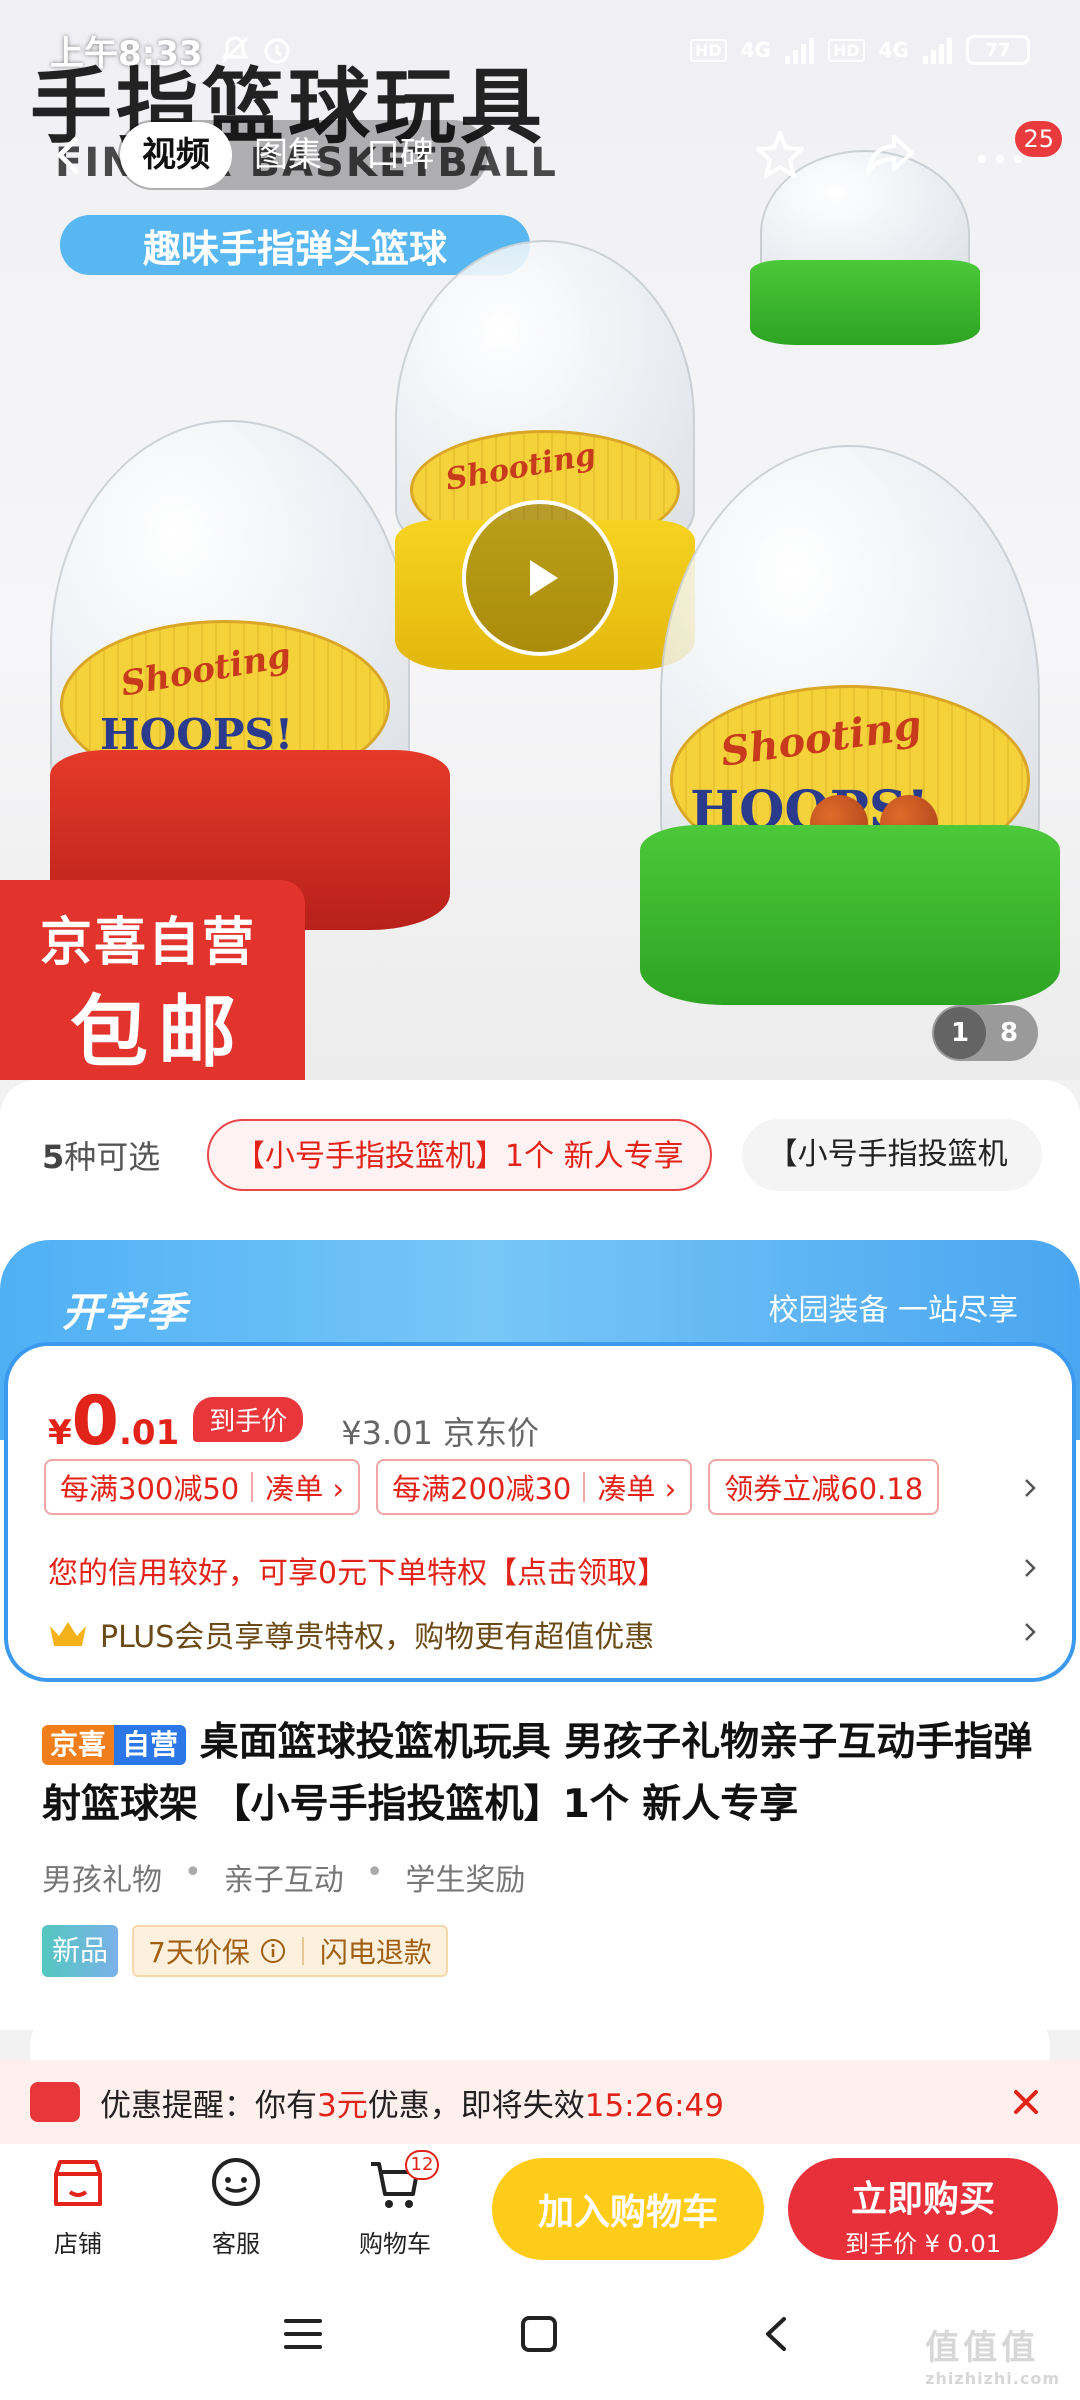 This screenshot has height=2400, width=1080. I want to click on more-menu-button: 25, so click(1016, 153).